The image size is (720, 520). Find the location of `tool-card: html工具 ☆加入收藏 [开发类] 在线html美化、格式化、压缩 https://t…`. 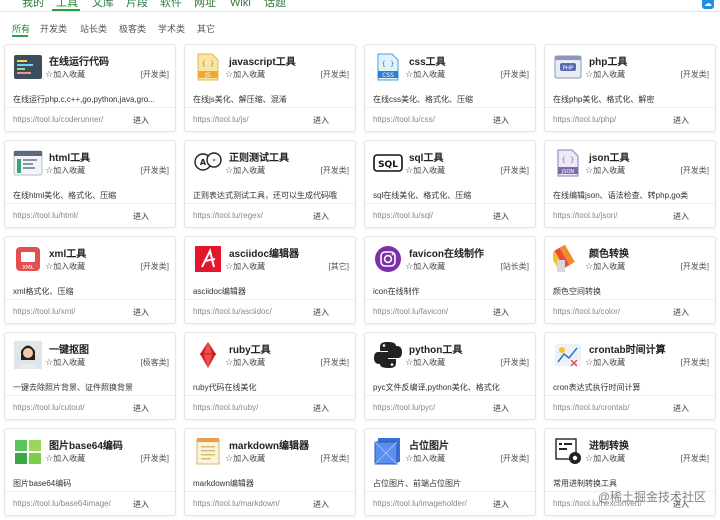

tool-card: html工具 ☆加入收藏 [开发类] 在线html美化、格式化、压缩 https://t… is located at coordinates (90, 184).